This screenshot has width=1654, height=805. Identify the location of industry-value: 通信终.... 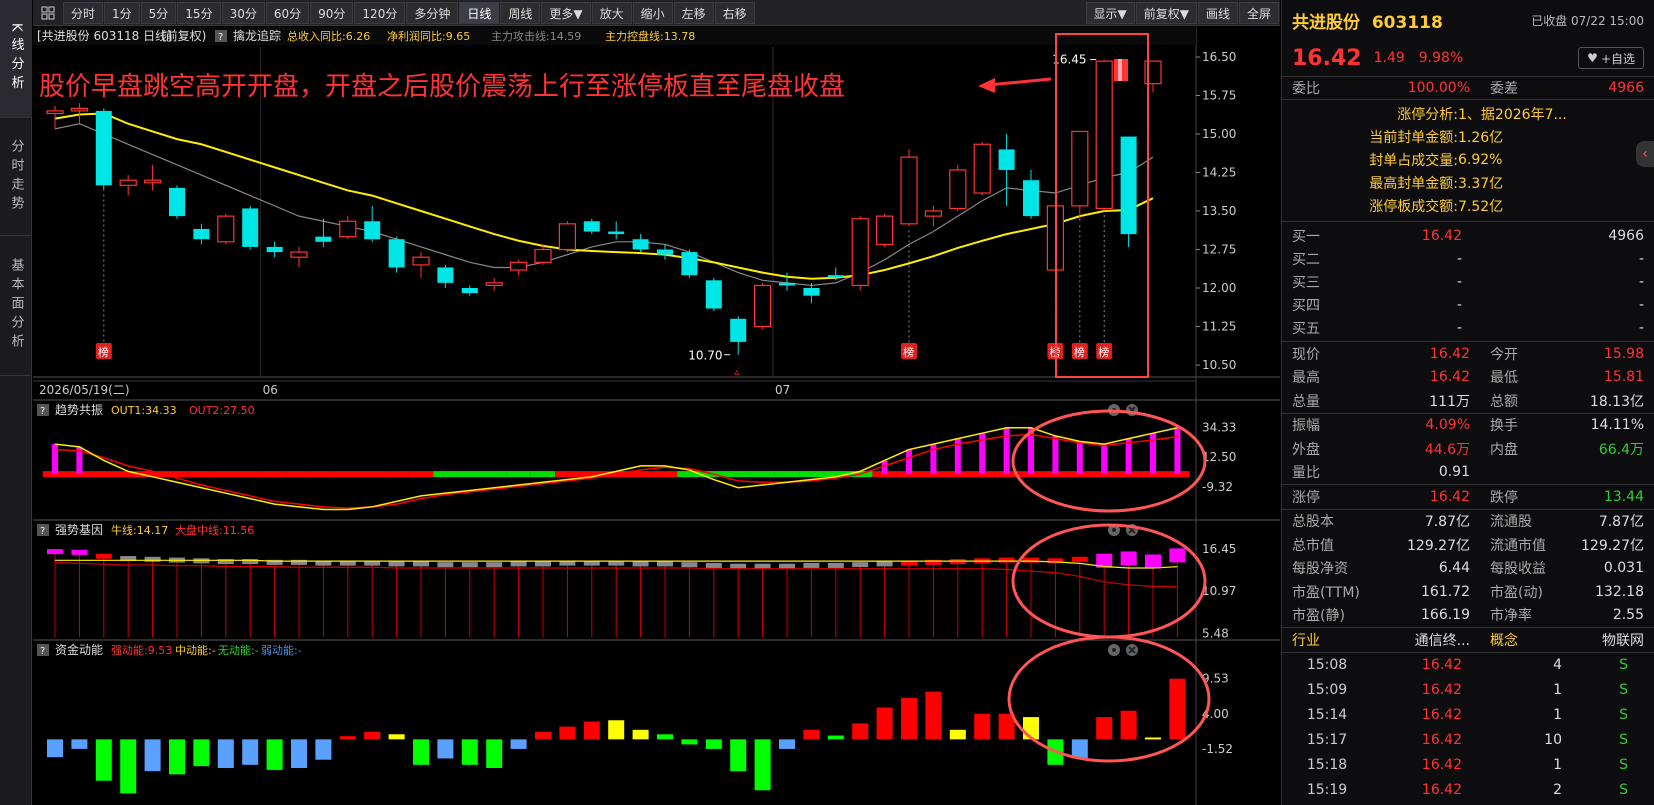
(1415, 640).